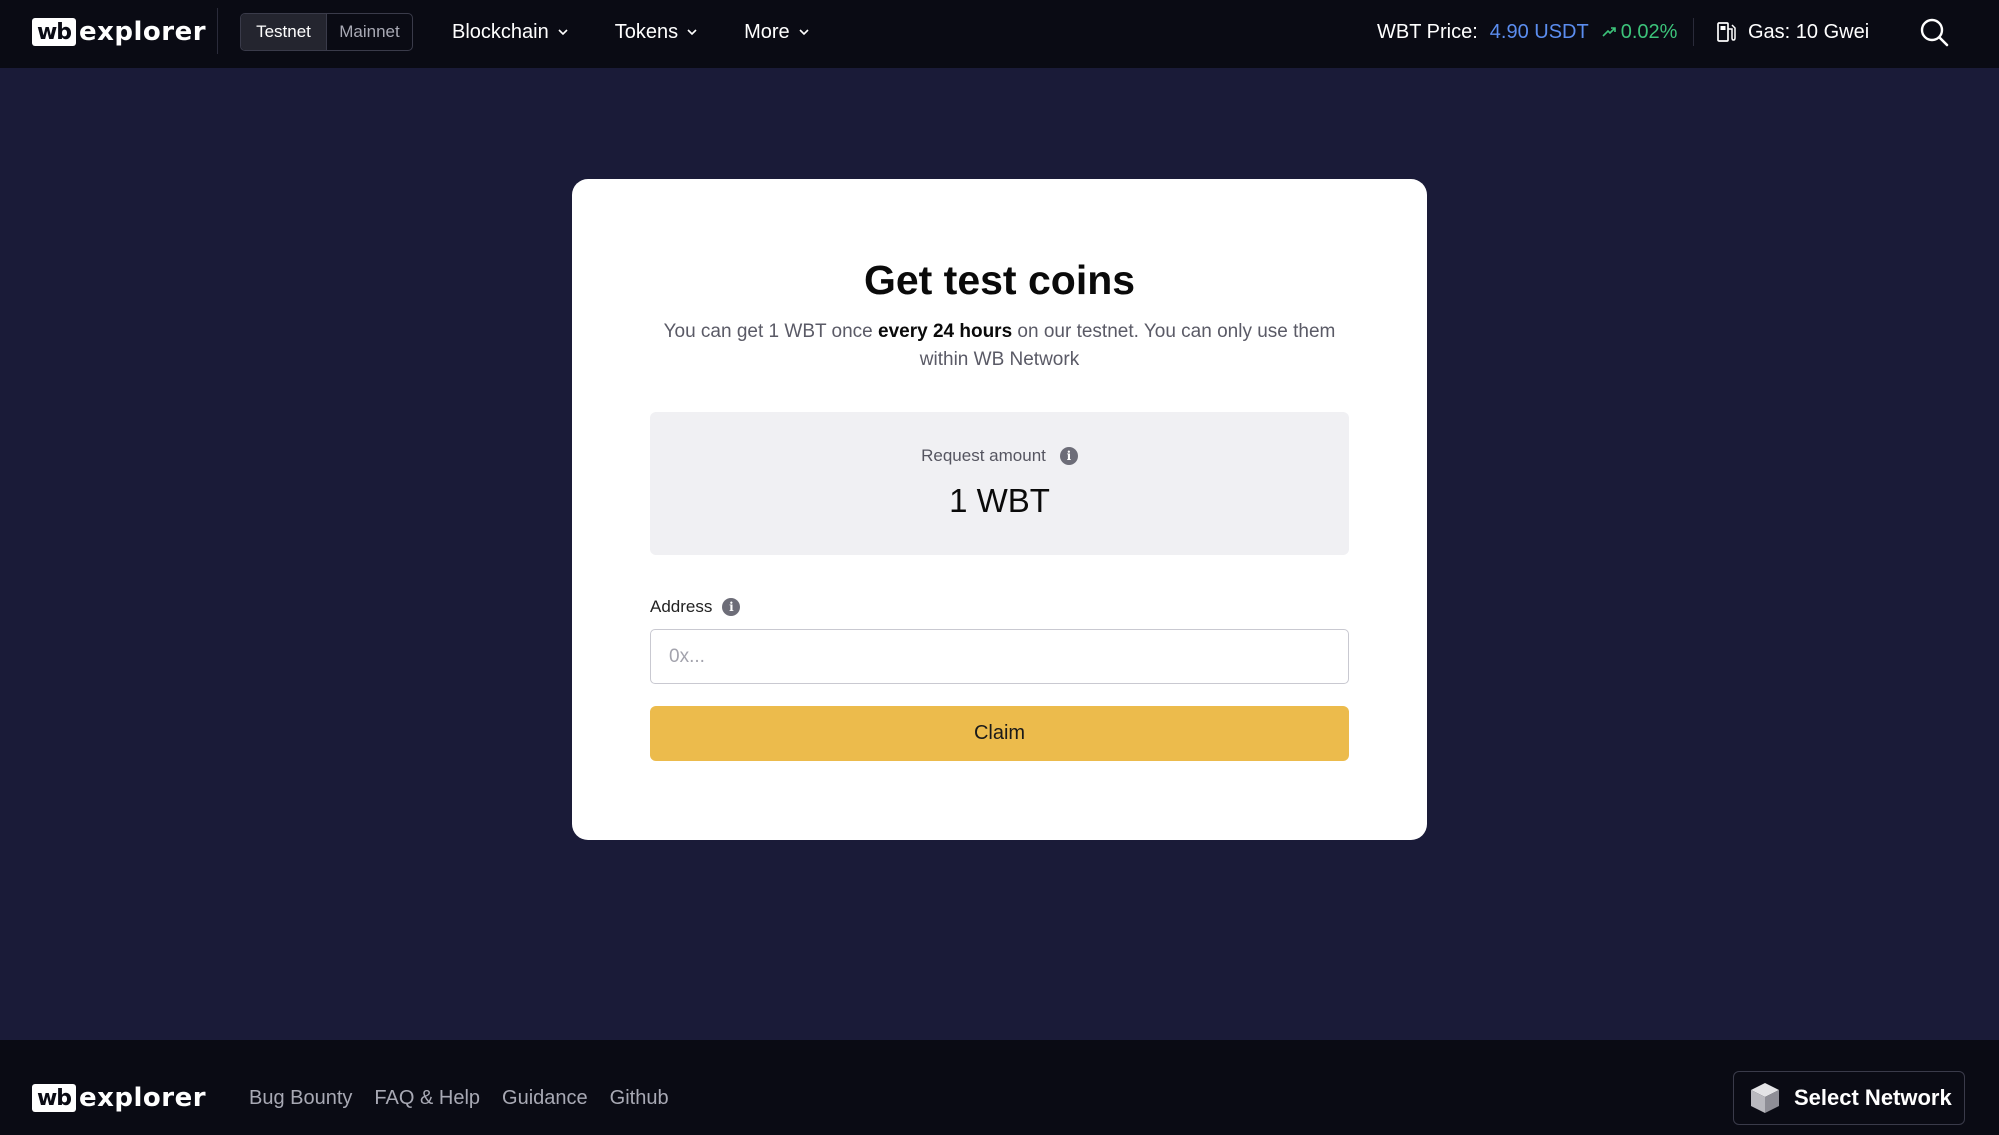 Image resolution: width=1999 pixels, height=1135 pixels. I want to click on network-option-testnet: Testnet, so click(284, 32).